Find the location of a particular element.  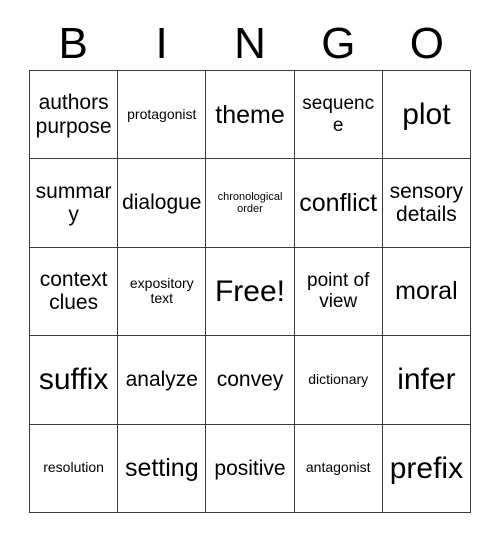

bingo-cell-o3: moral is located at coordinates (426, 292).